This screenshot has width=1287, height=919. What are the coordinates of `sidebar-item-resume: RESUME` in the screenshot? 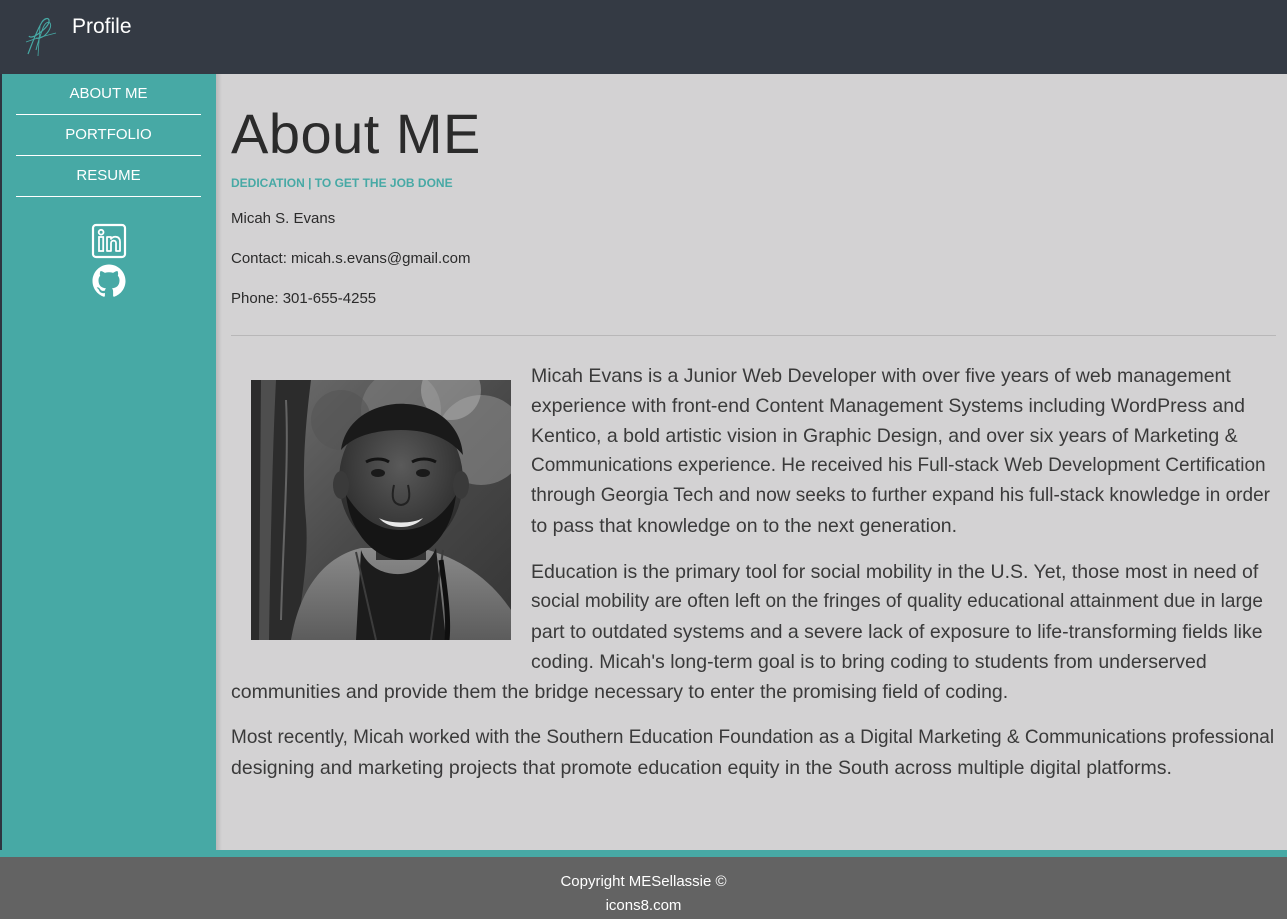 It's located at (108, 176).